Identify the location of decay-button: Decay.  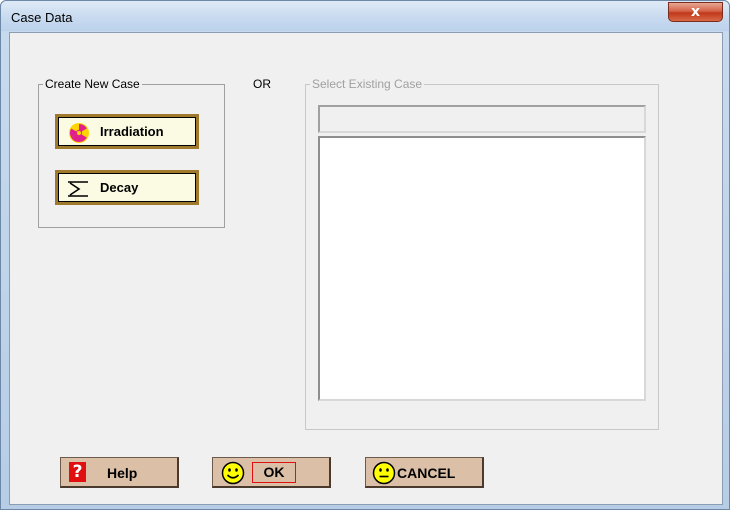
(127, 187).